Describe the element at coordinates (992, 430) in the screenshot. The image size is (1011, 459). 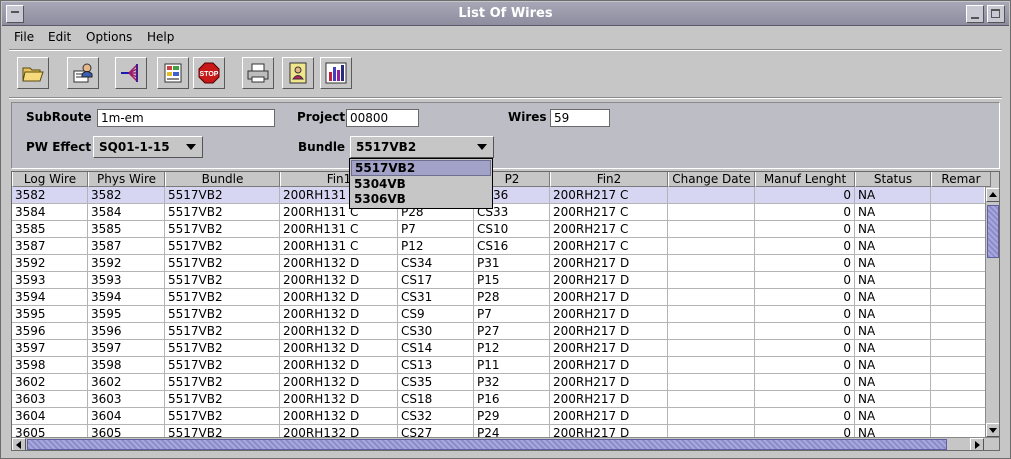
I see `scroll-down-button` at that location.